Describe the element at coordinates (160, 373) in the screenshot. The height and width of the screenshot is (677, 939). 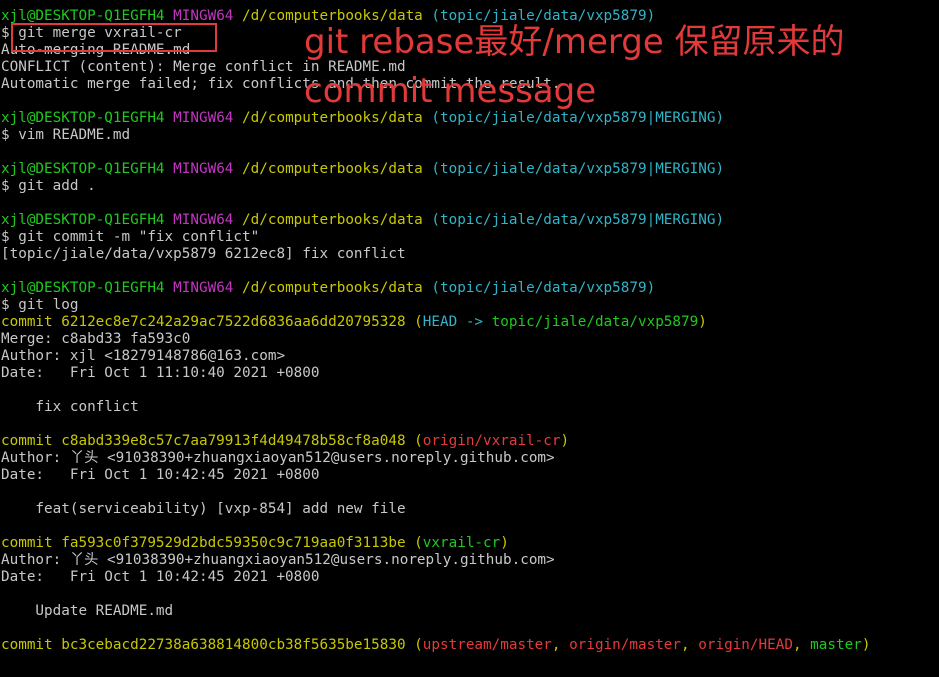
I see `terminal-text: Date: Fri Oct 1 11:10:40 2021 +0800` at that location.